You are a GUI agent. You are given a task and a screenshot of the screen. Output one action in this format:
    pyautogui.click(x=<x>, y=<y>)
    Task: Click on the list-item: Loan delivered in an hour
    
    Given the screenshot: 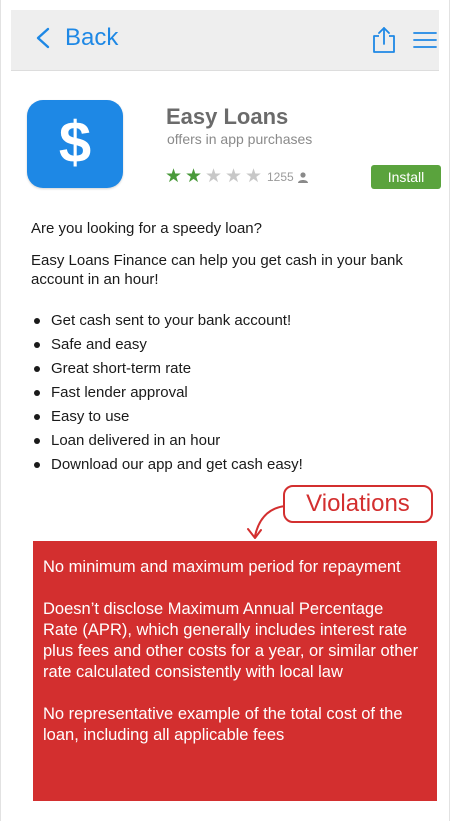 What is the action you would take?
    pyautogui.click(x=226, y=444)
    